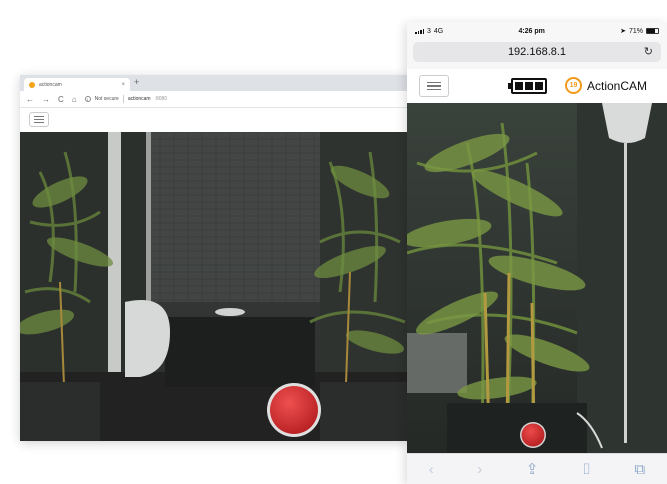 The height and width of the screenshot is (484, 667). What do you see at coordinates (123, 99) in the screenshot?
I see `divider` at bounding box center [123, 99].